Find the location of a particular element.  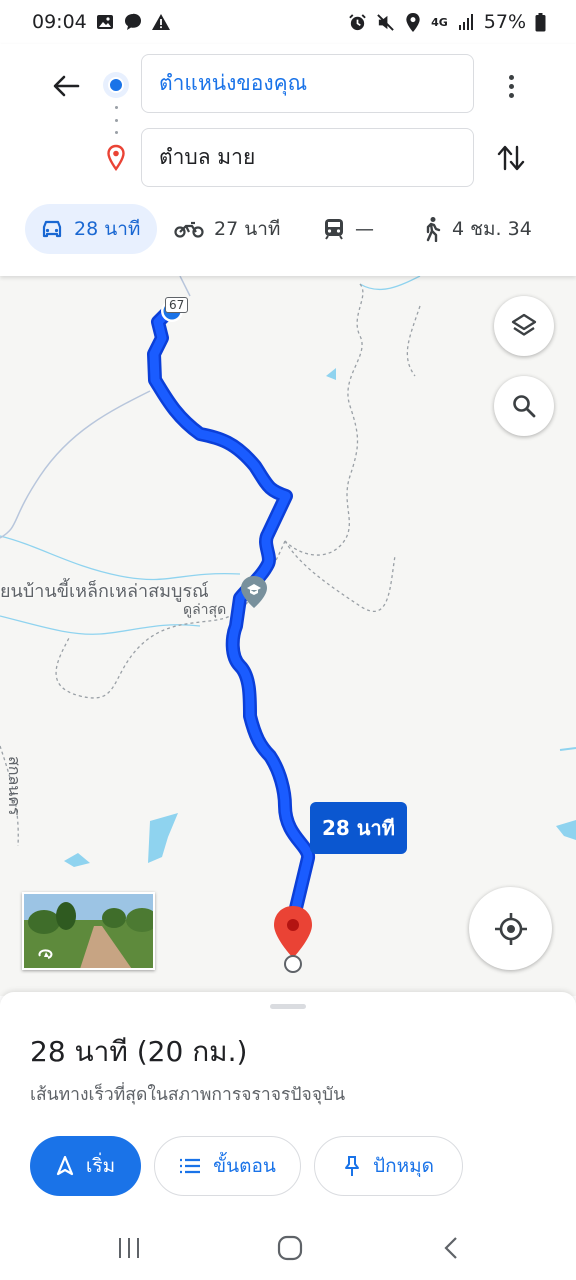

navigation-arrow-icon is located at coordinates (64, 1166).